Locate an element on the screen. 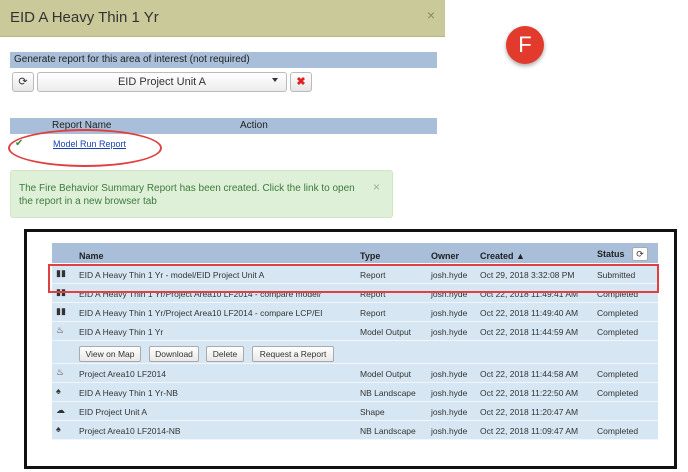  view-on-map-button: View on Map is located at coordinates (110, 354).